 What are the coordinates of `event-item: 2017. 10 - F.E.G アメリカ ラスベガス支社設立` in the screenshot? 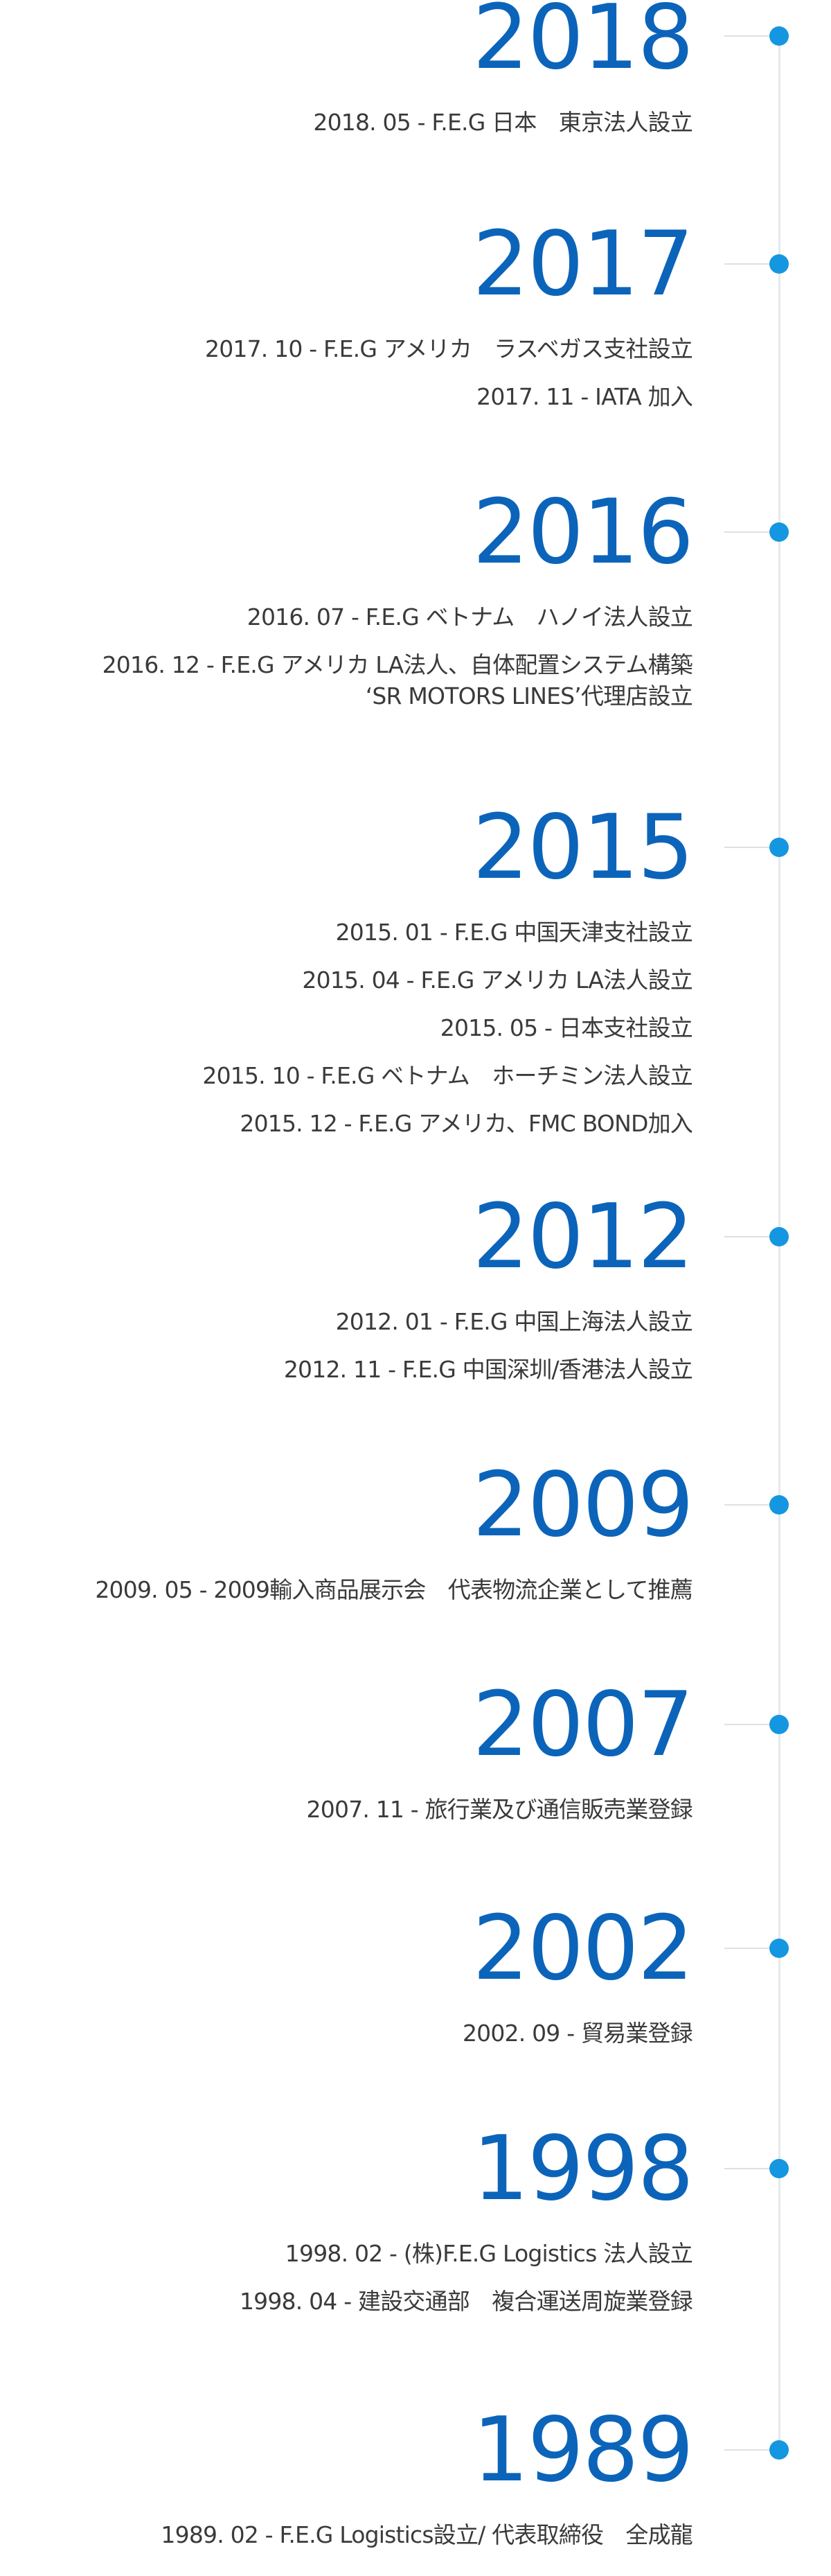 It's located at (449, 348).